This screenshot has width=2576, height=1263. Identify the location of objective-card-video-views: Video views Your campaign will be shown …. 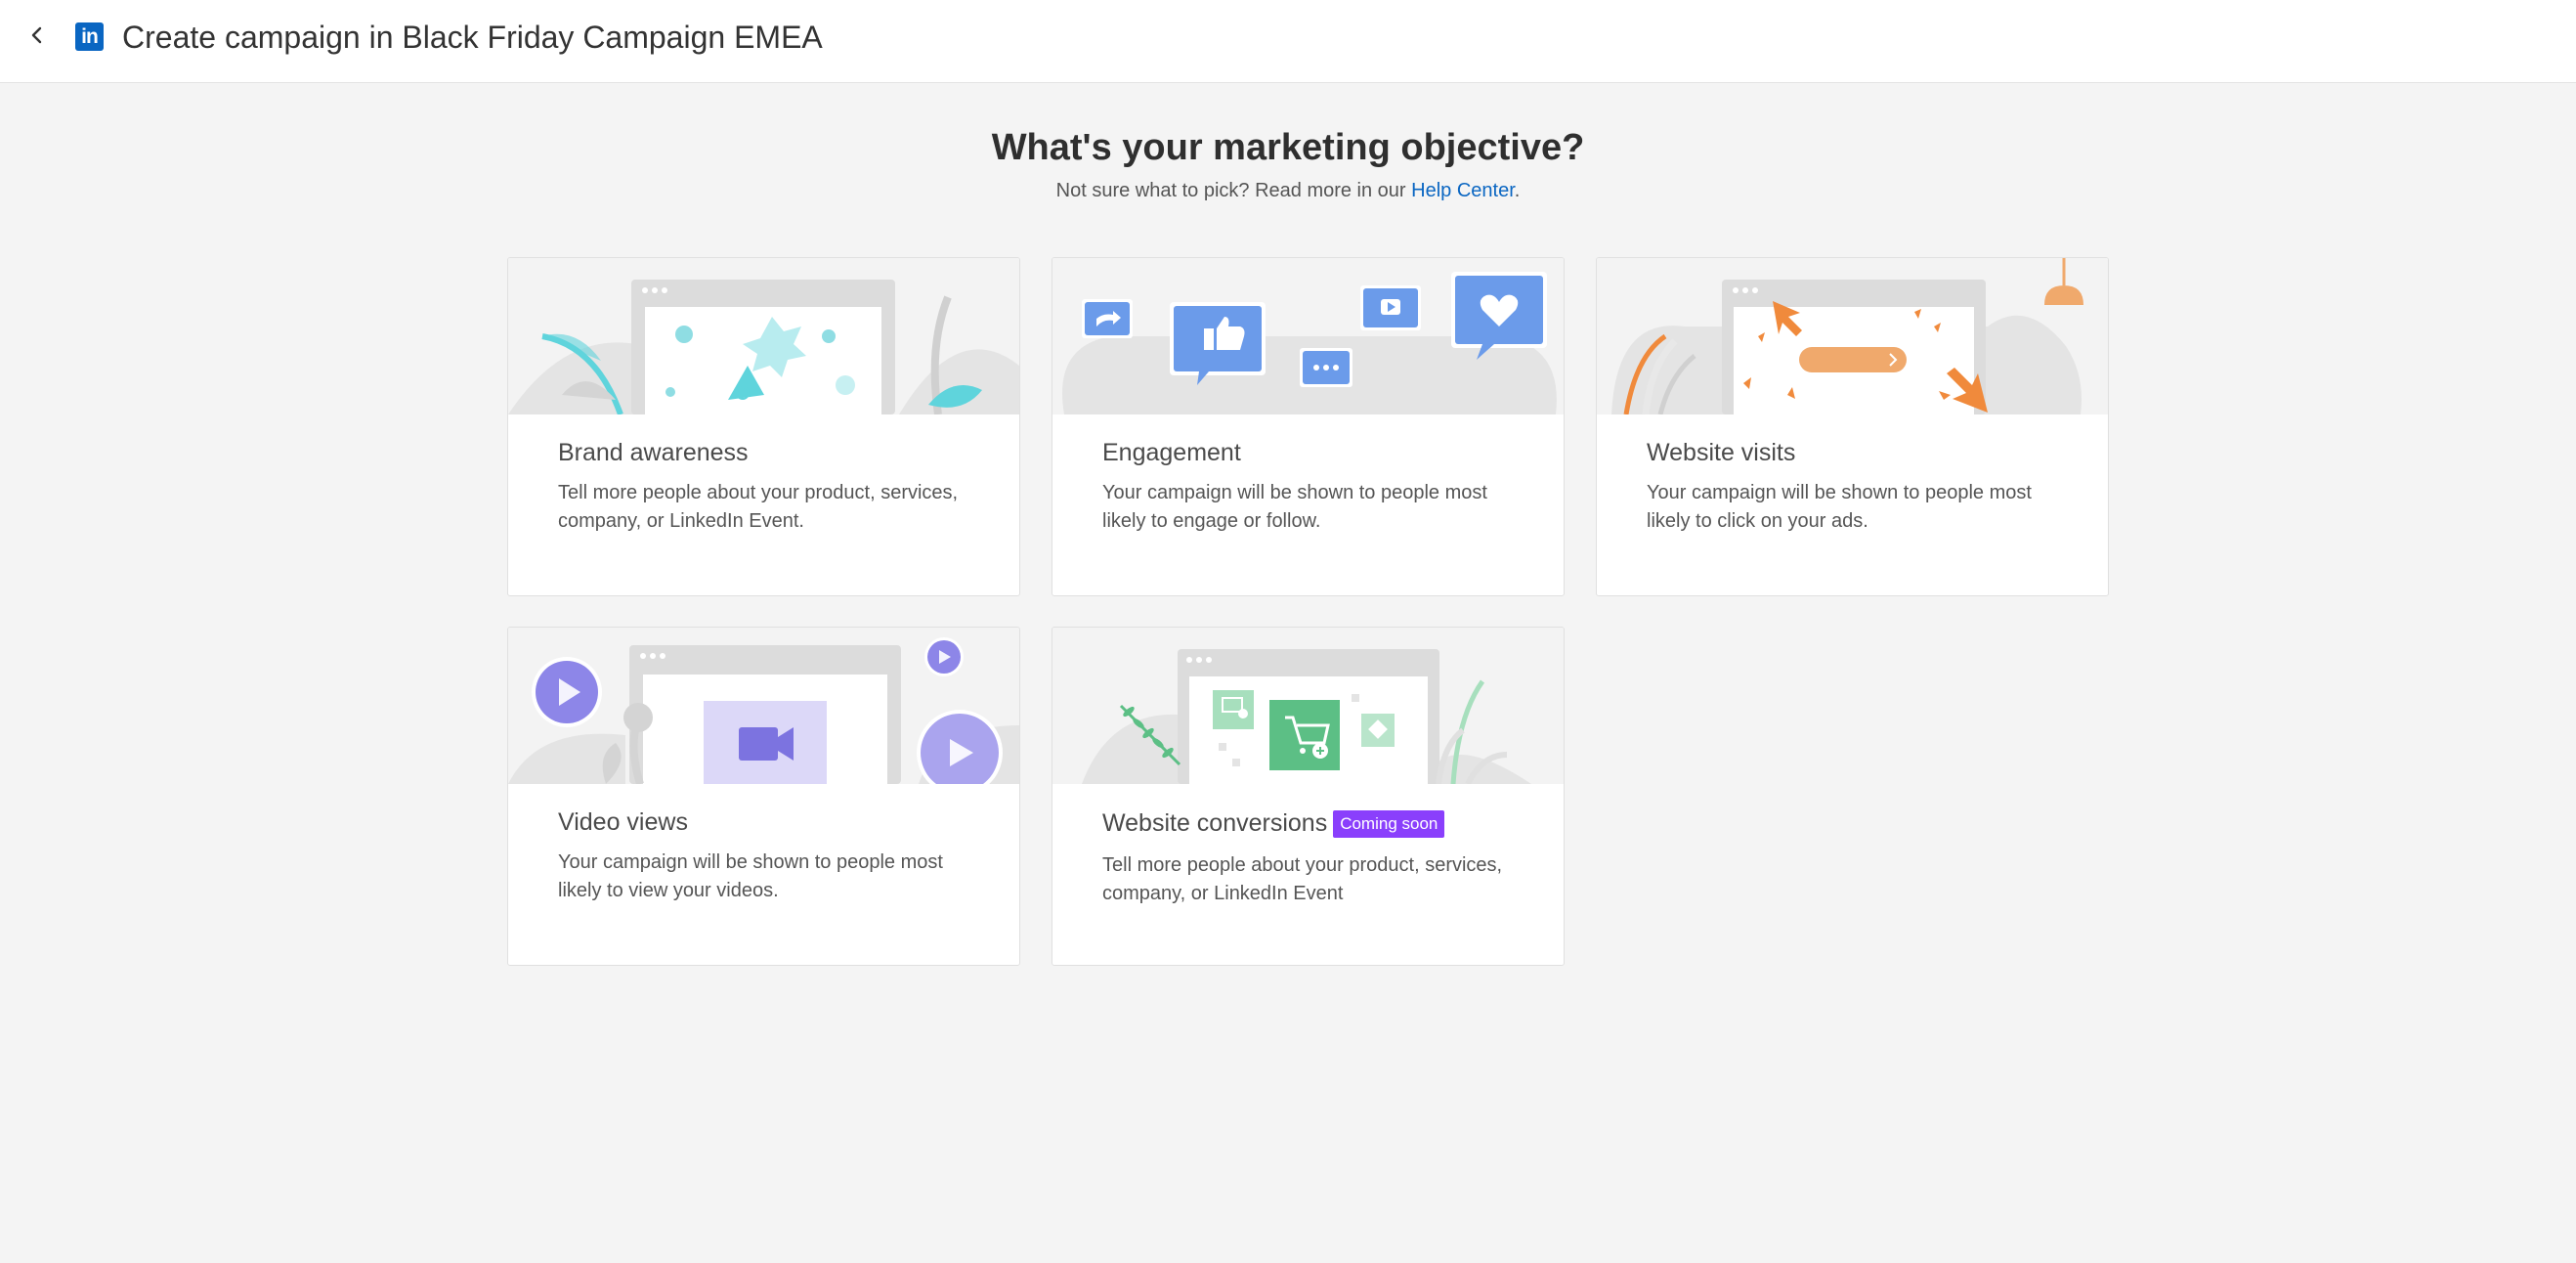
(764, 796).